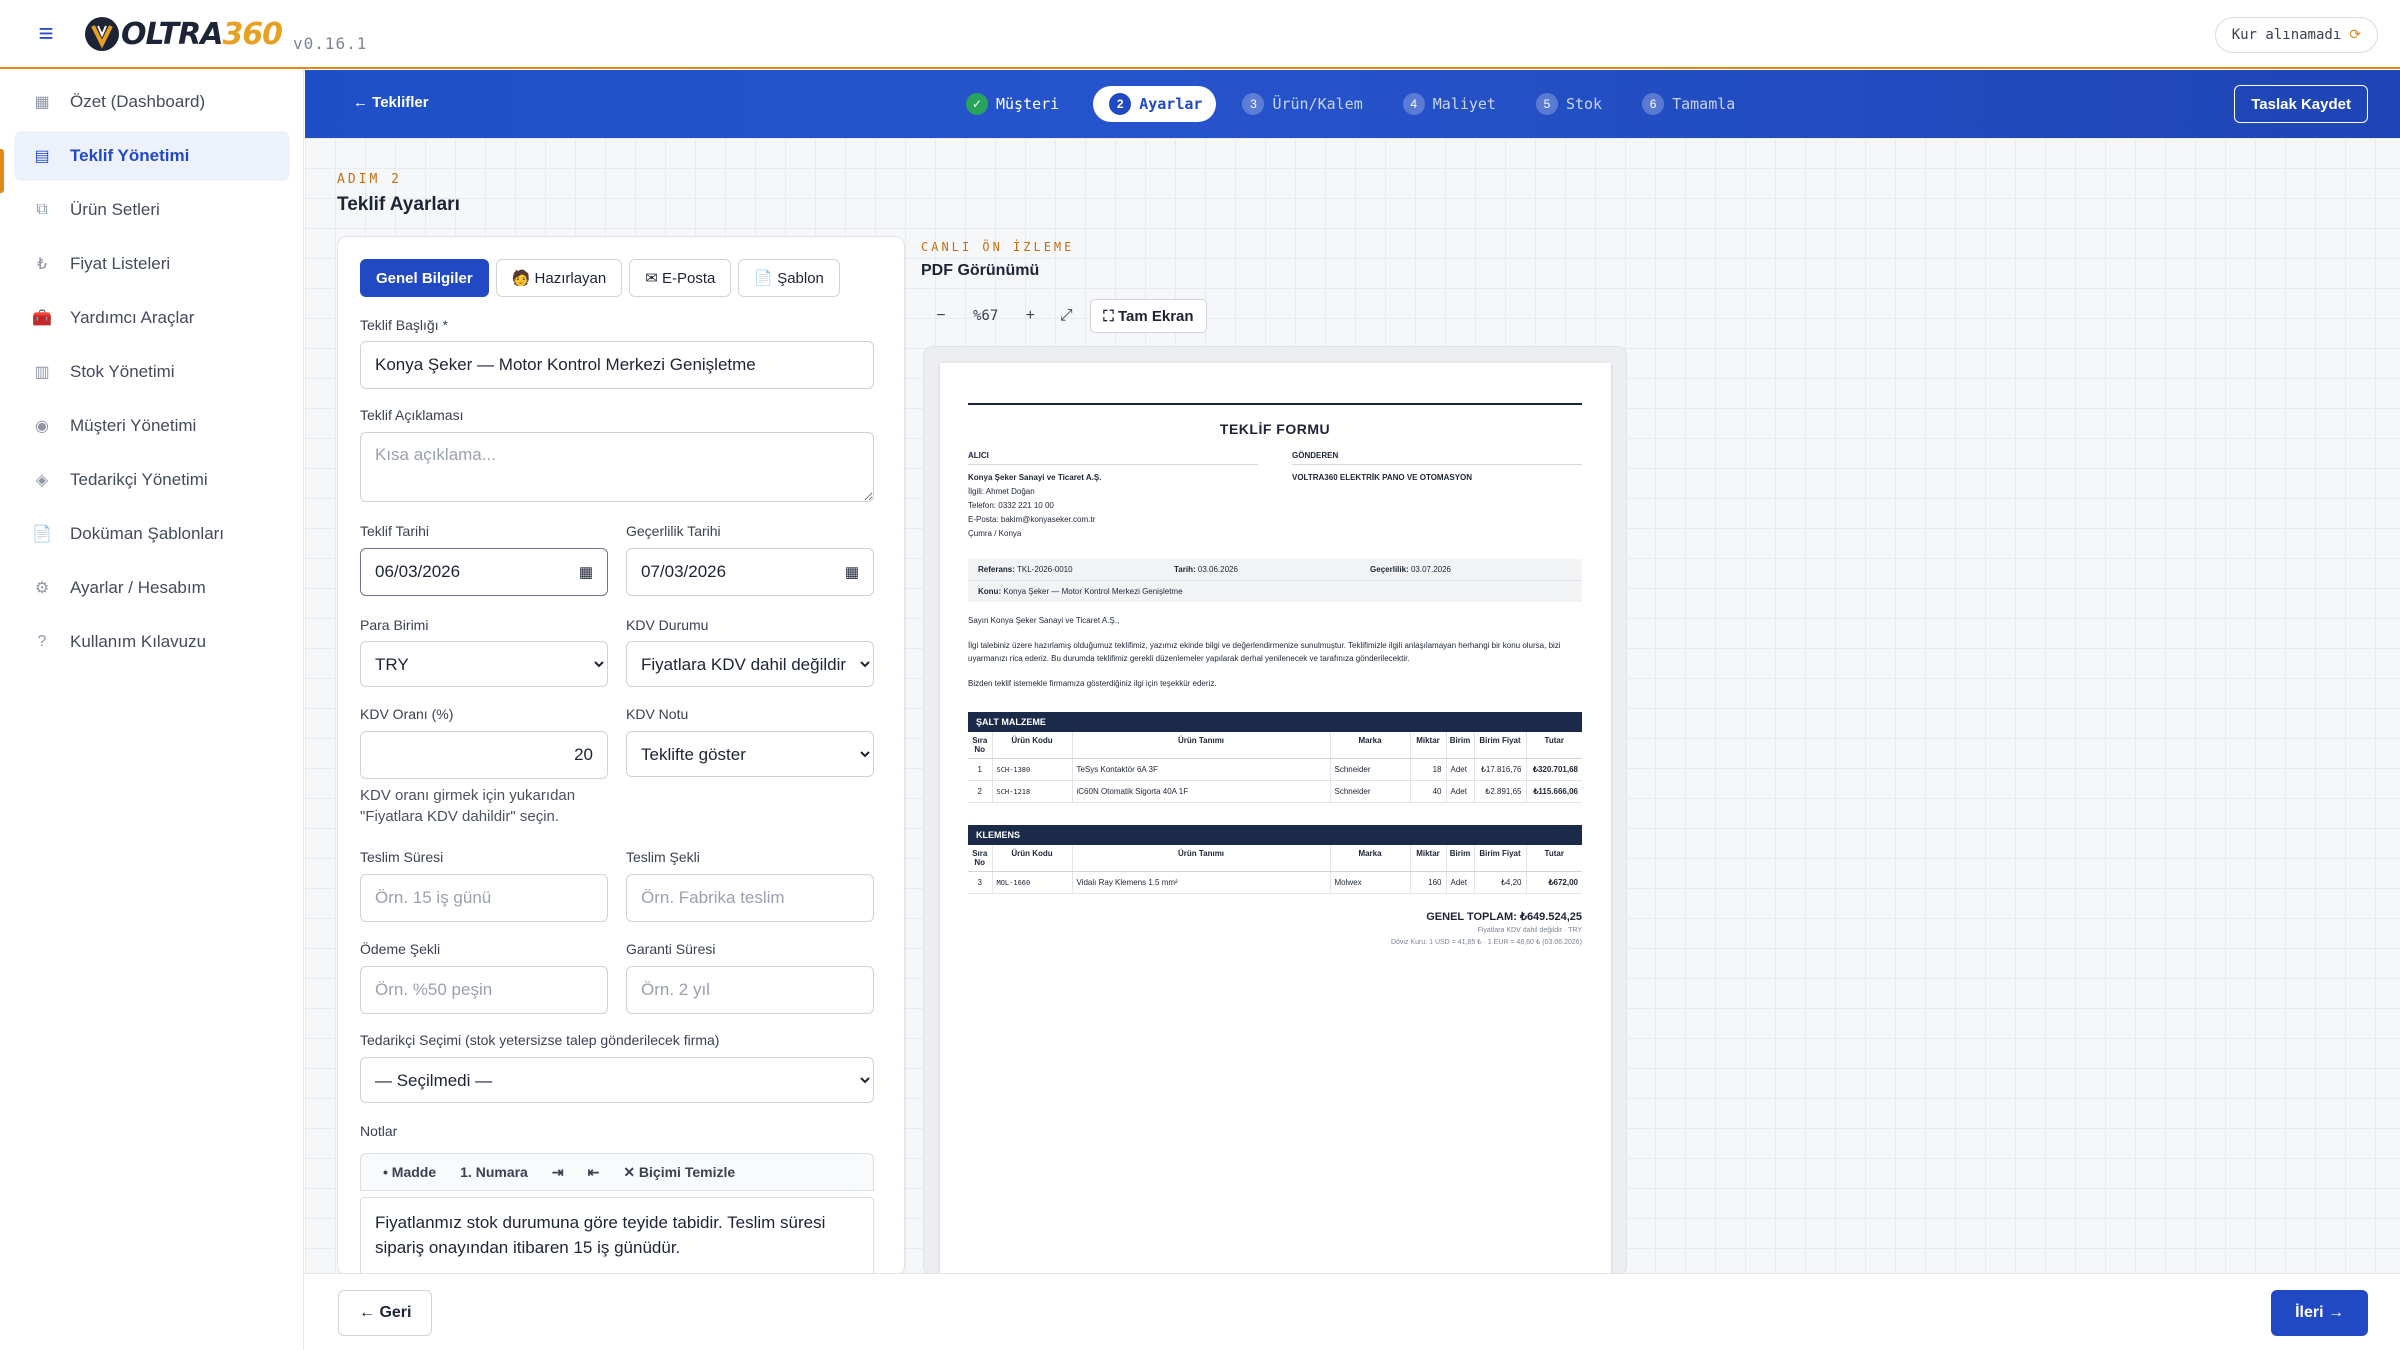  Describe the element at coordinates (1044, 569) in the screenshot. I see `pdf-ref-value: TKL-2026-0010` at that location.